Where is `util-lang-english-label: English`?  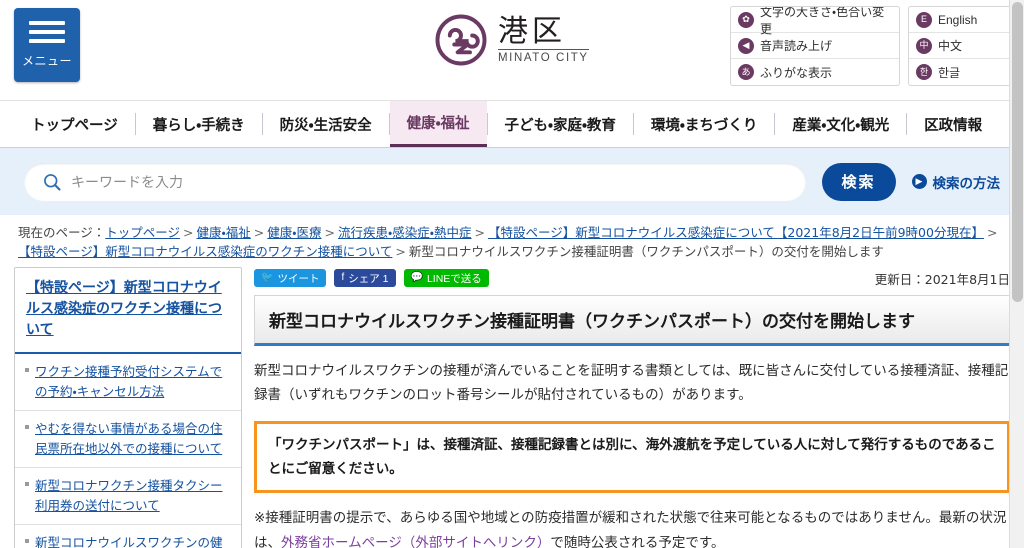 util-lang-english-label: English is located at coordinates (958, 19).